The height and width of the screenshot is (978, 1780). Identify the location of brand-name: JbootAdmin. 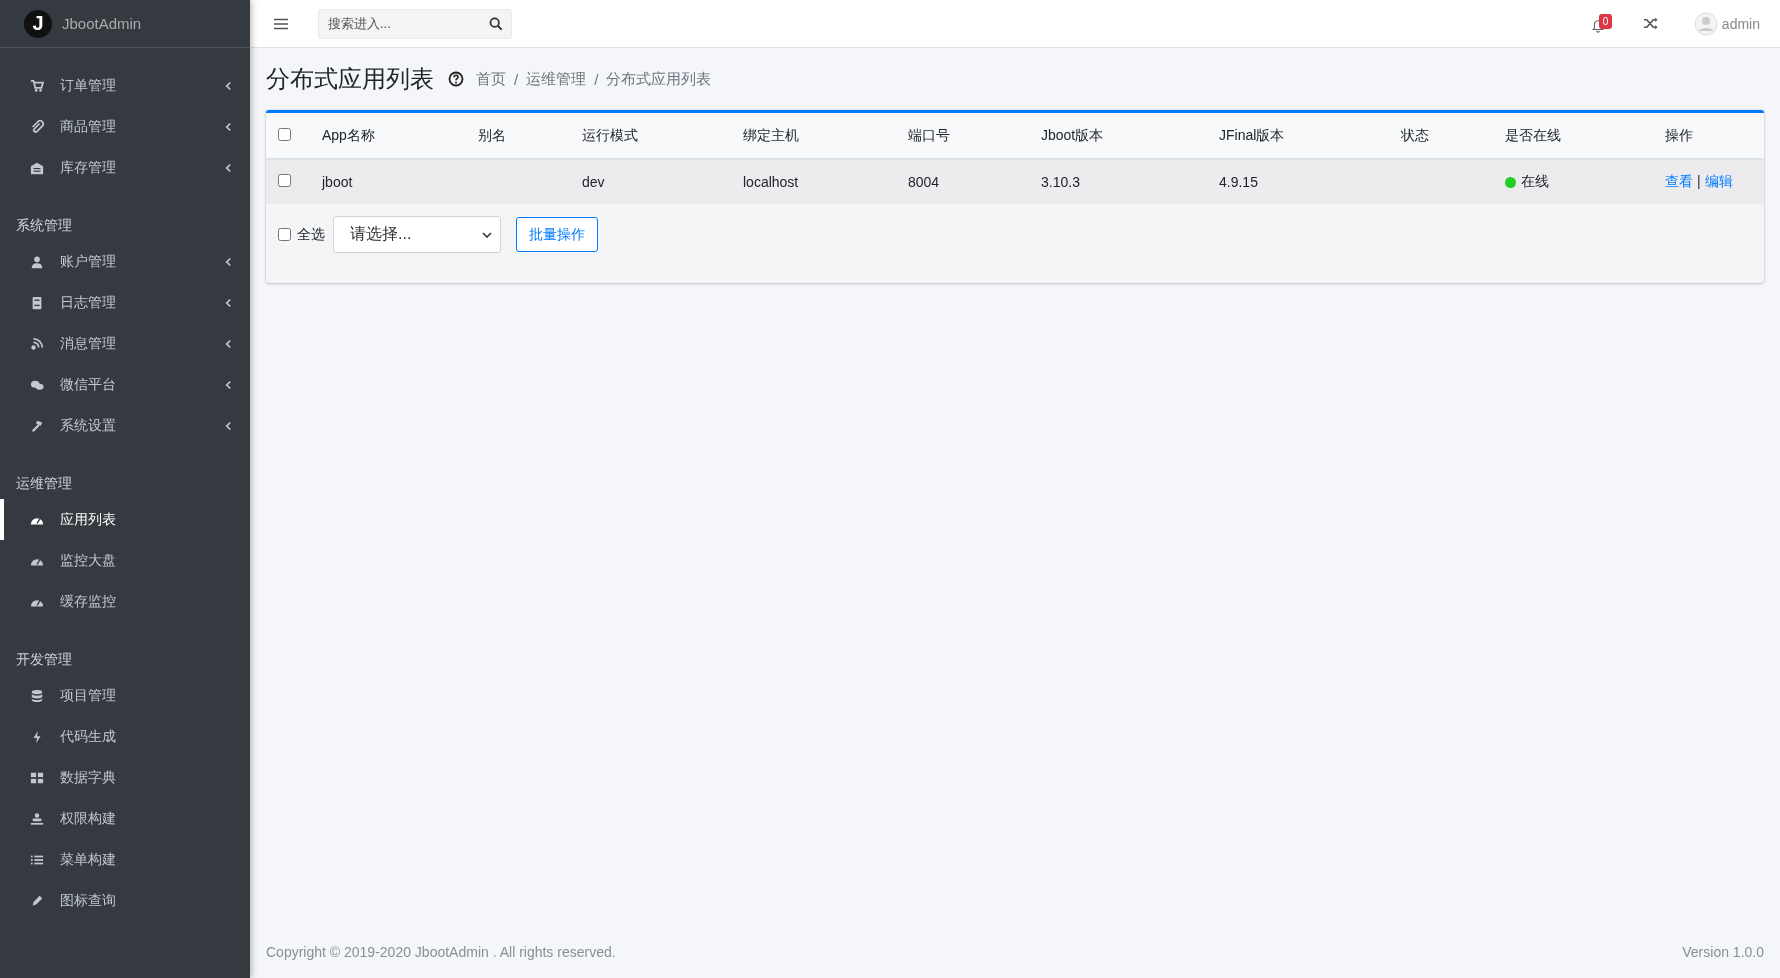
(102, 23).